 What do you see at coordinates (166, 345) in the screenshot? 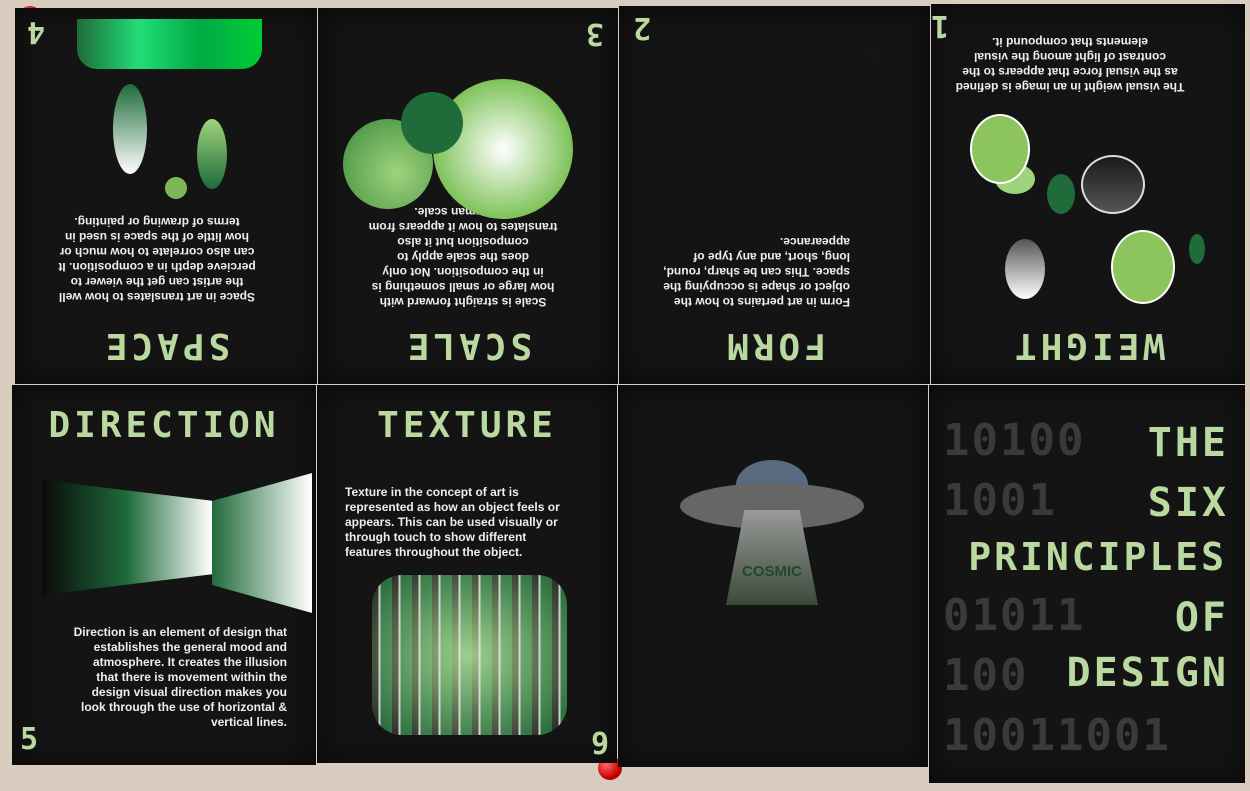
I see `panel-title: SPACE` at bounding box center [166, 345].